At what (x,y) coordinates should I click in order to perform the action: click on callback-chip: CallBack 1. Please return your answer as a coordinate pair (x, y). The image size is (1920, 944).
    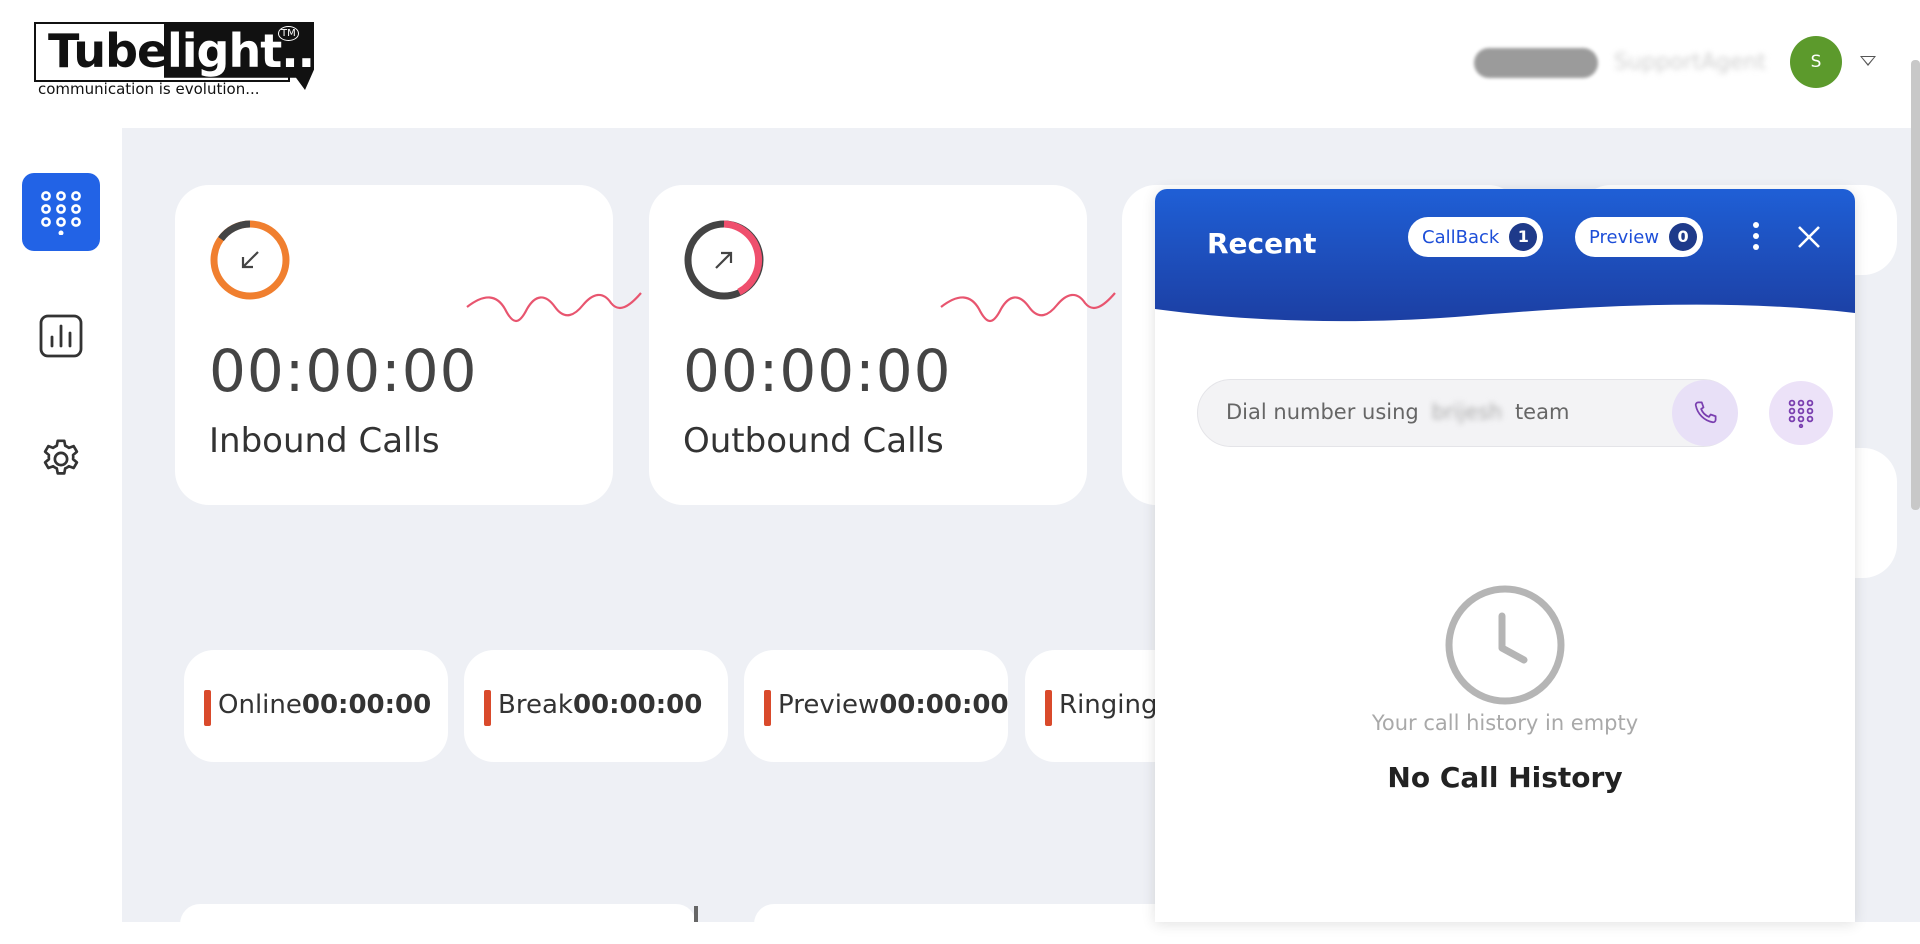
    Looking at the image, I should click on (1476, 237).